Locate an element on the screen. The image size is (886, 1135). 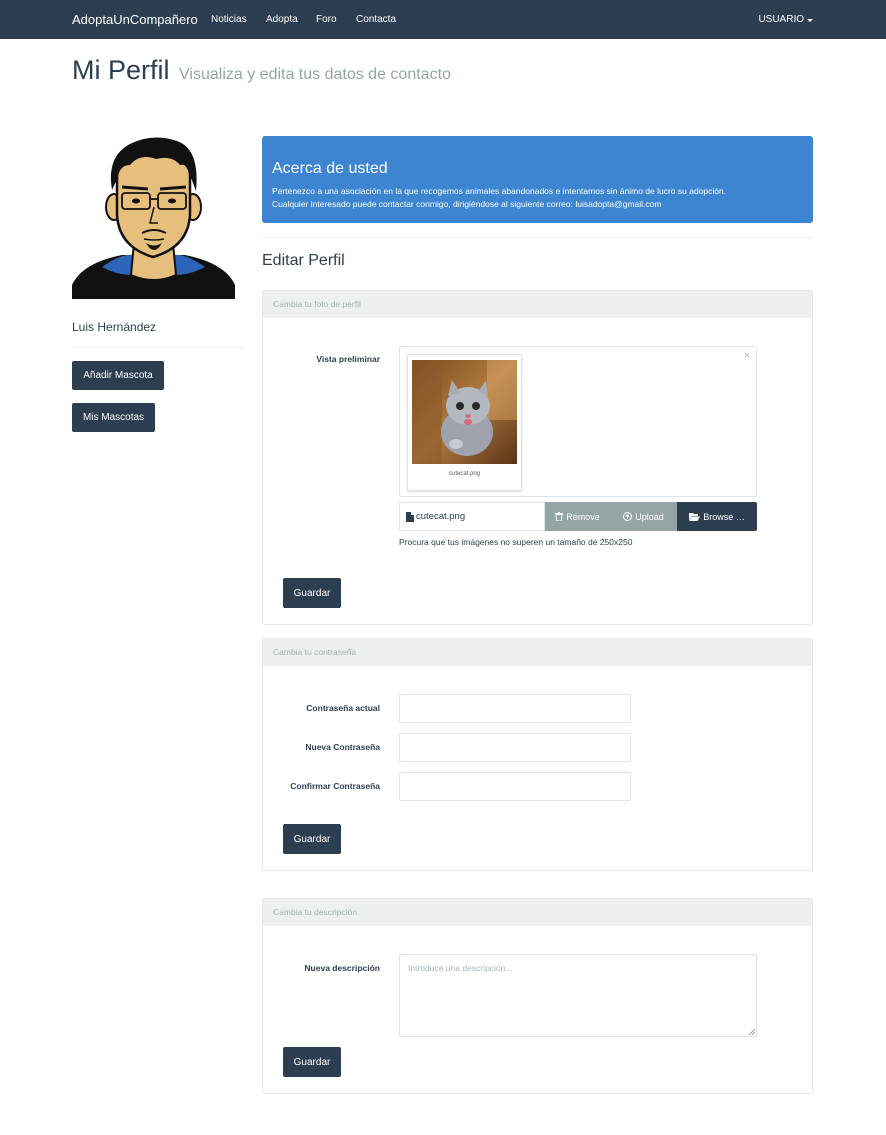
about-title: Acerca de usted is located at coordinates (330, 168).